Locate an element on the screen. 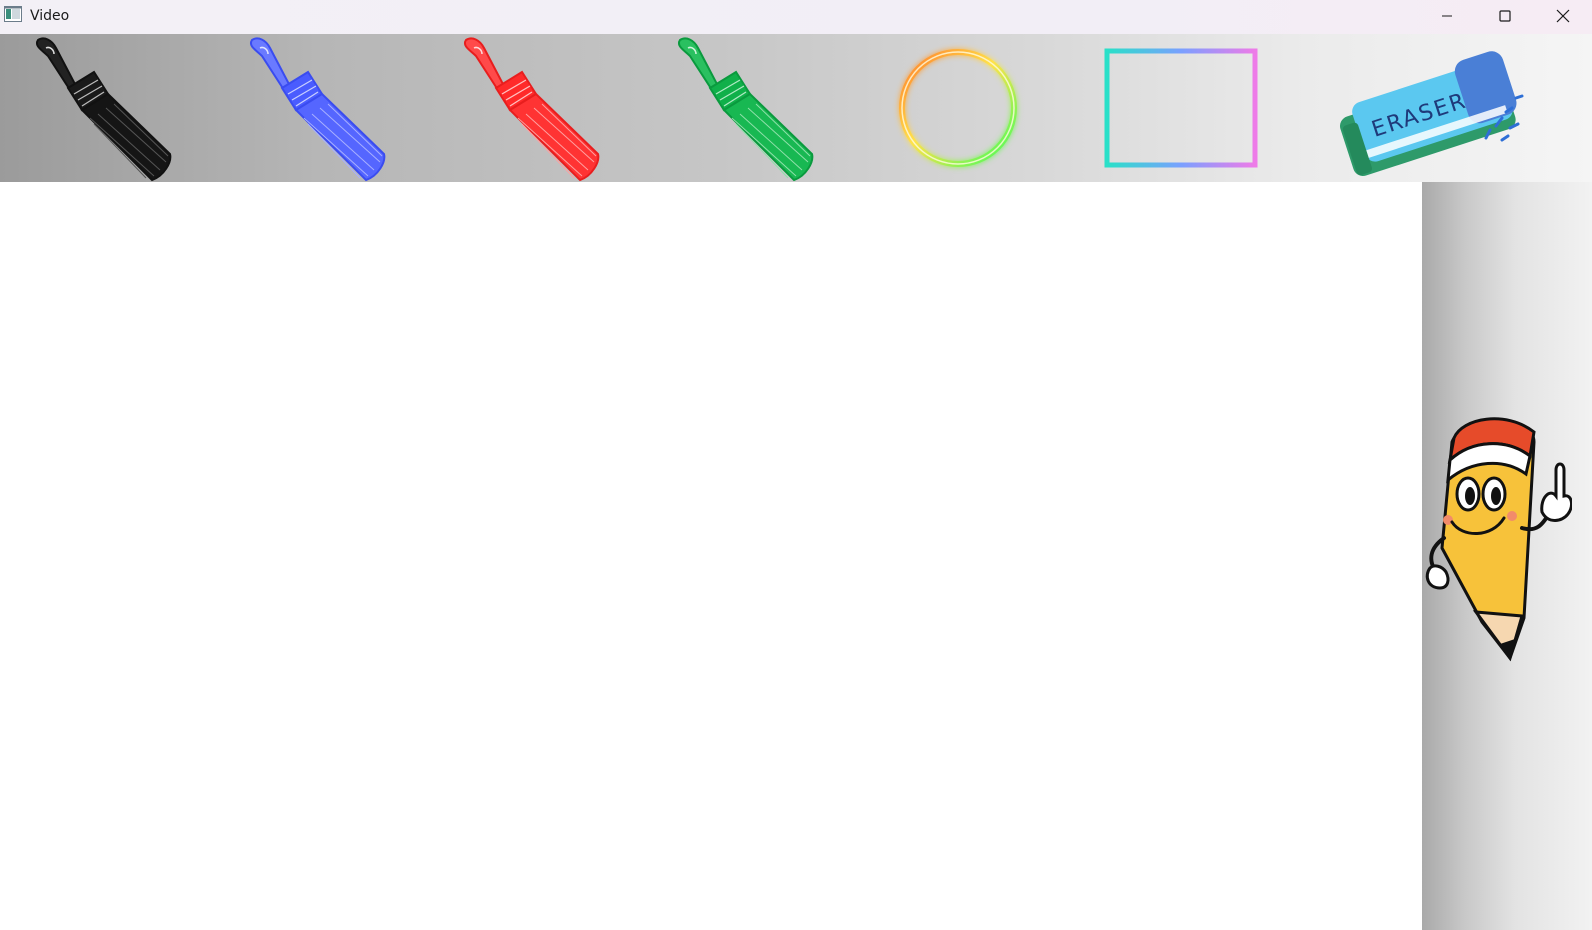 The height and width of the screenshot is (930, 1592). app-icon is located at coordinates (13, 14).